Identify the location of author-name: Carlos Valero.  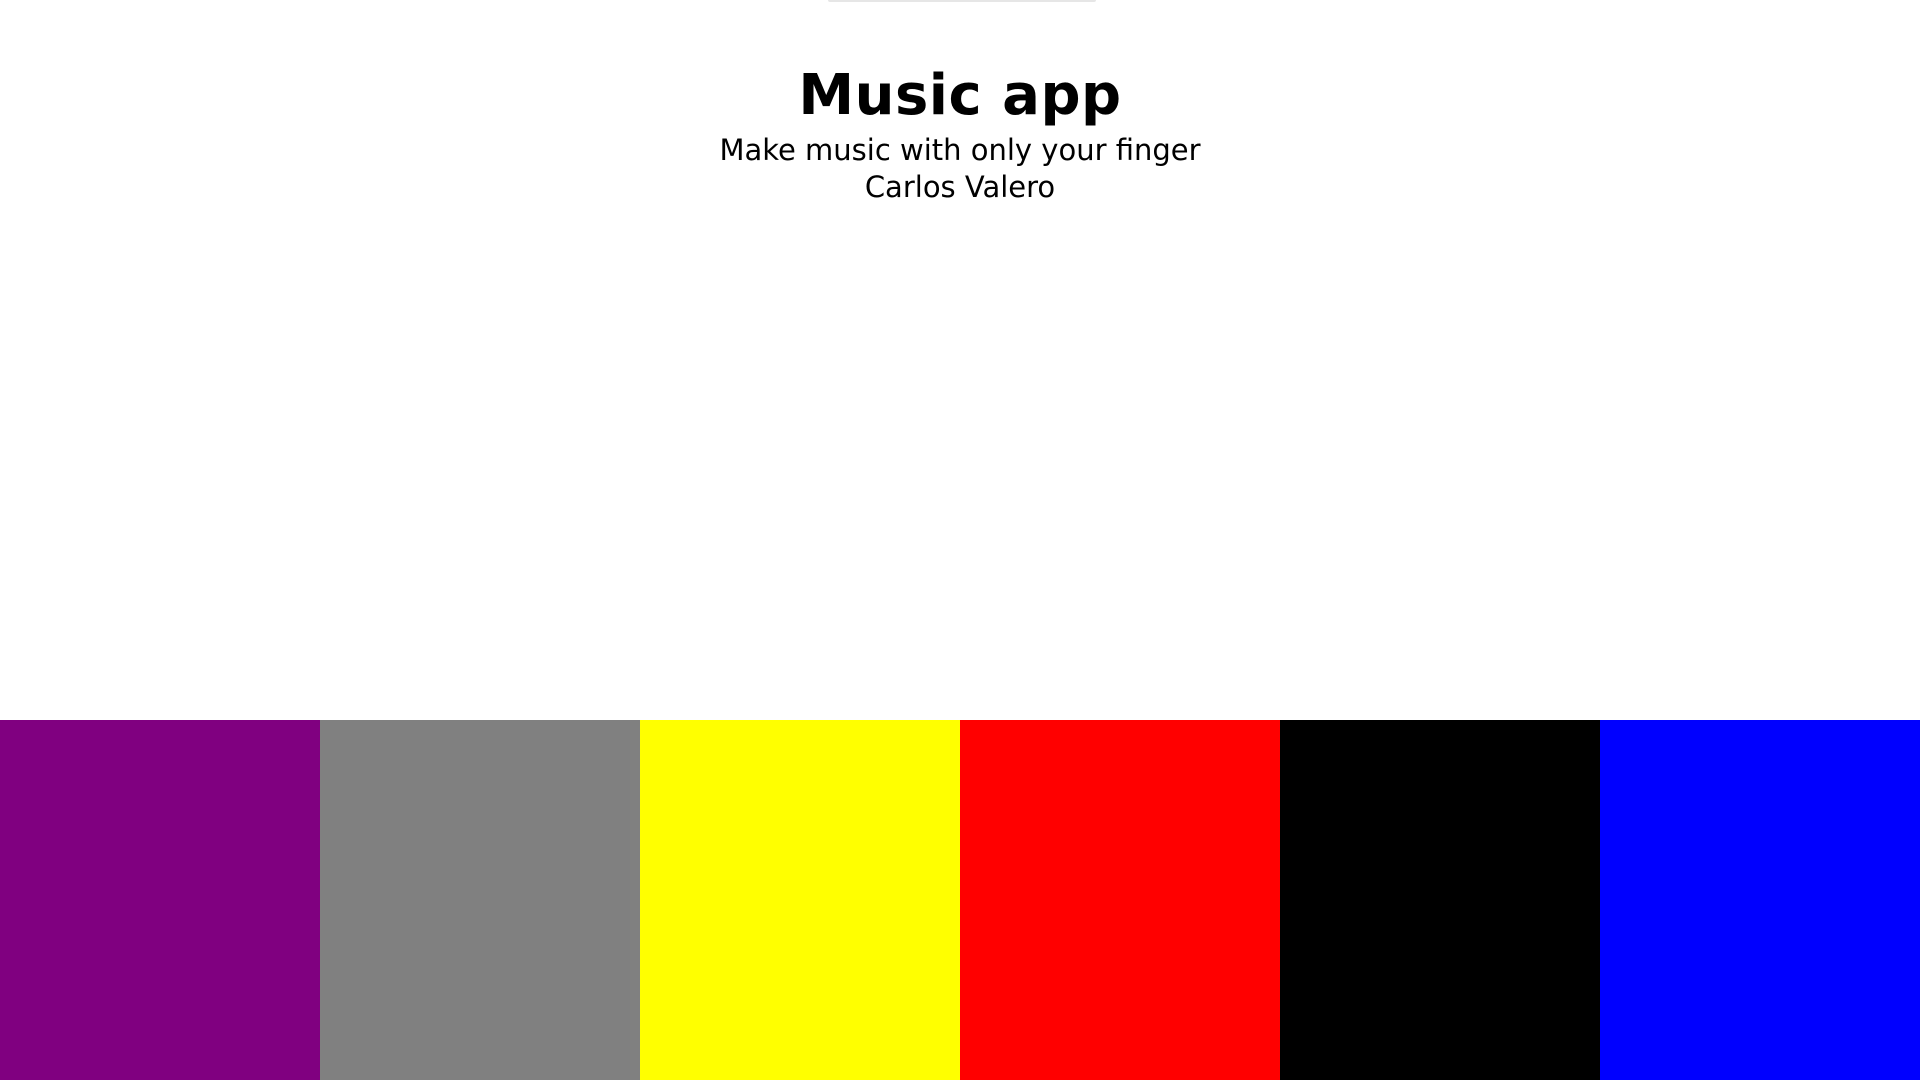
(960, 187).